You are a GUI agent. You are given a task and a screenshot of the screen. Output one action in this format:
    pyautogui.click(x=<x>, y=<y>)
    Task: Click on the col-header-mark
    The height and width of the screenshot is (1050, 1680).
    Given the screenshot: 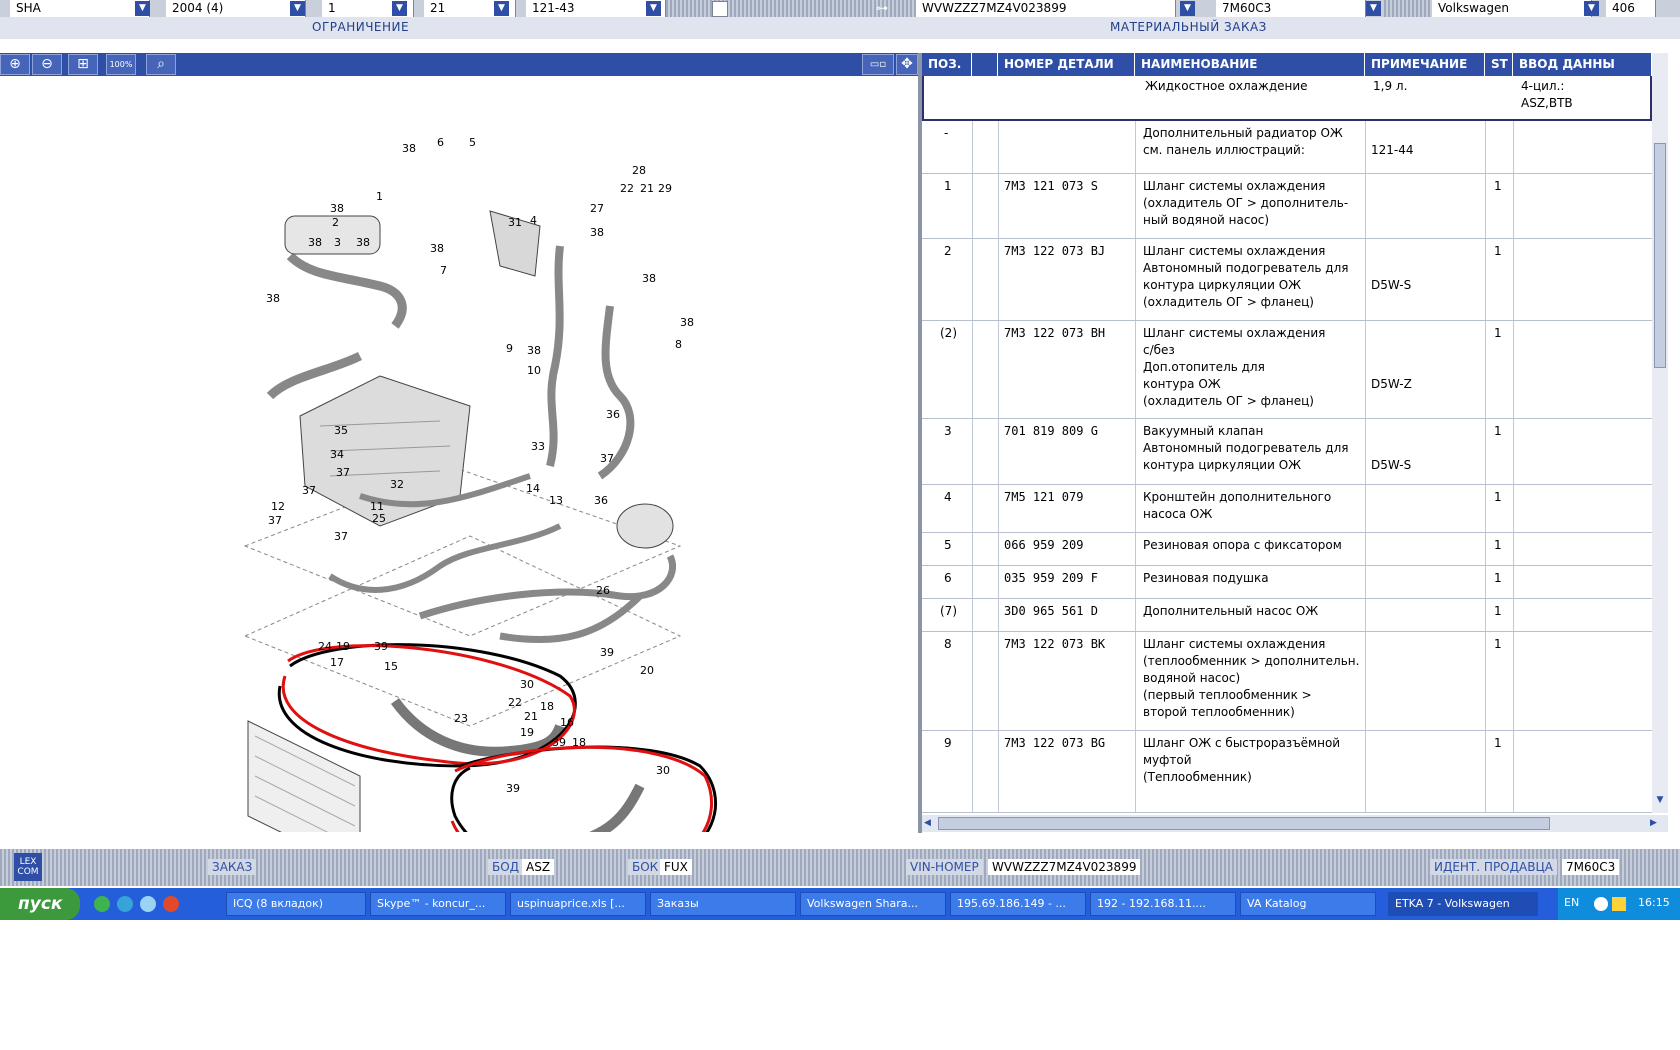 What is the action you would take?
    pyautogui.click(x=985, y=64)
    